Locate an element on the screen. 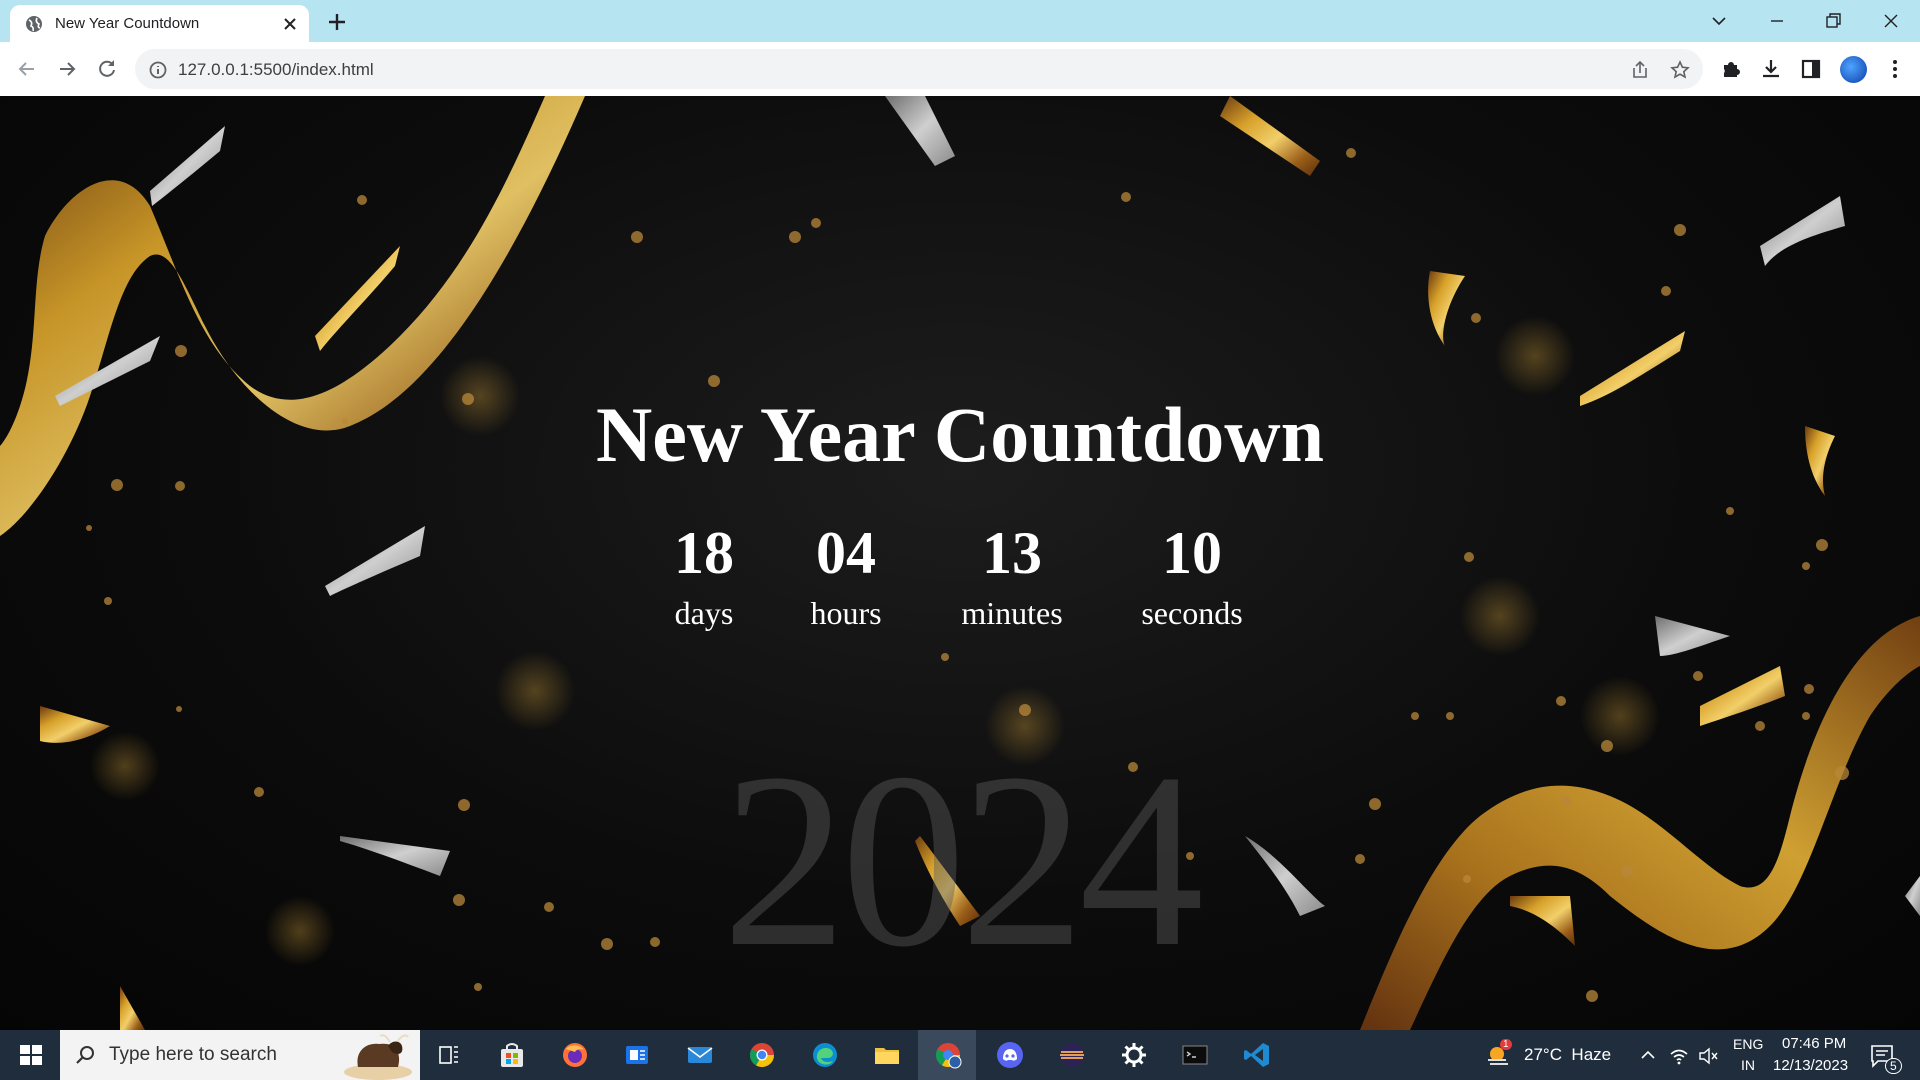 Image resolution: width=1920 pixels, height=1080 pixels. address-bar: 127.0.0.1:5500/index.html is located at coordinates (919, 69).